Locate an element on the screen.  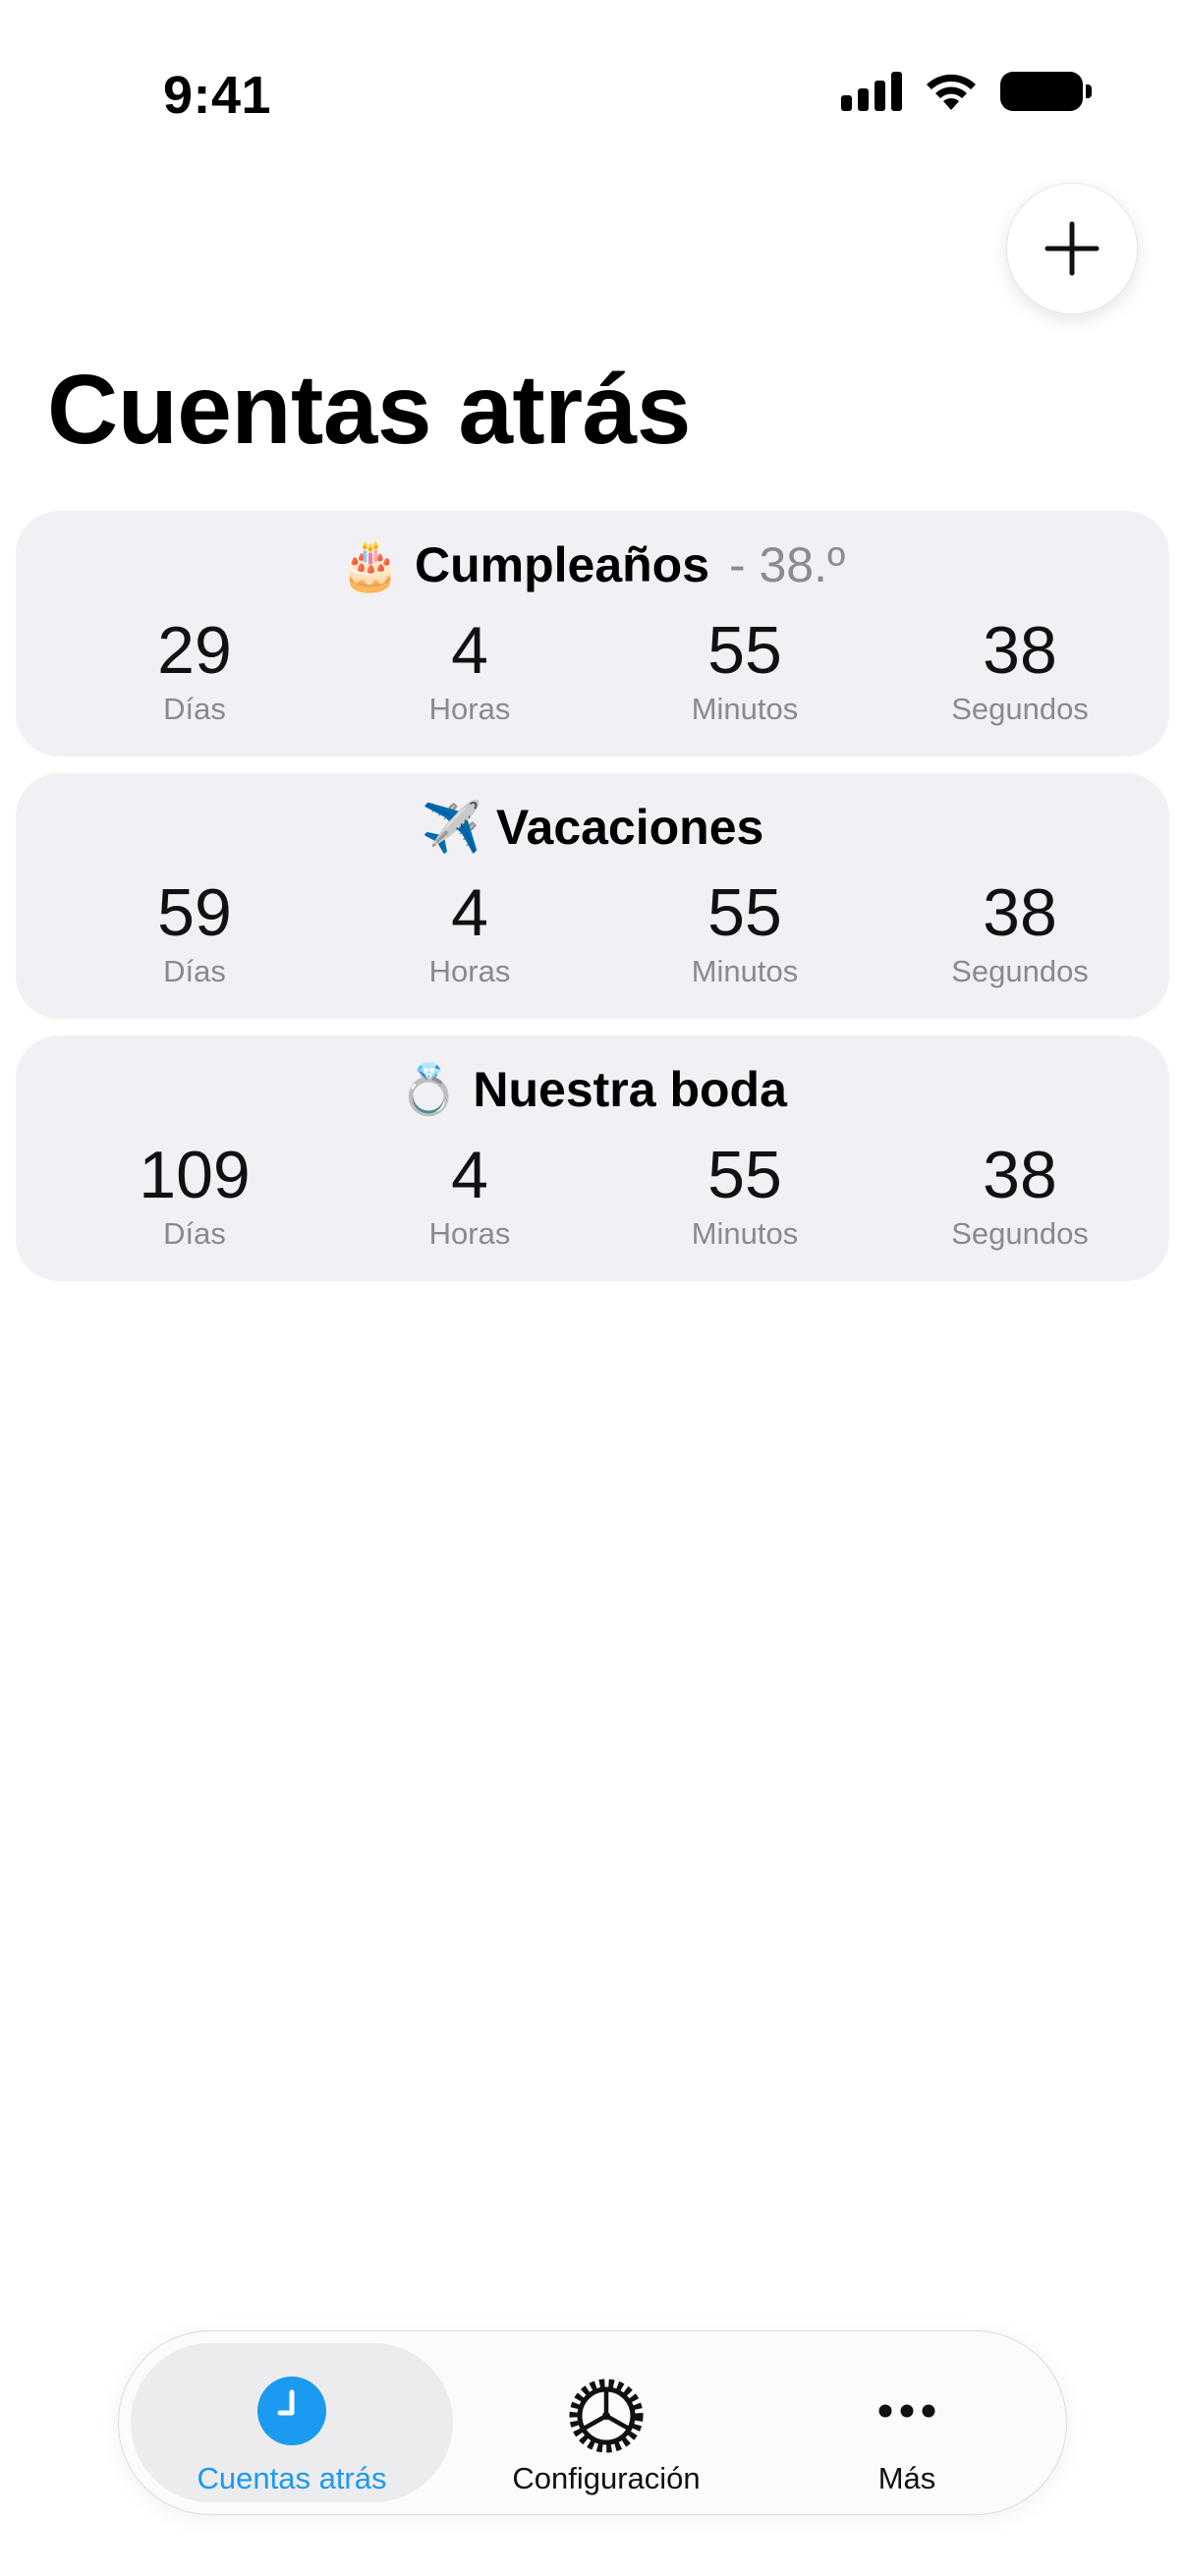
days-unit: 109 Días is located at coordinates (195, 1197).